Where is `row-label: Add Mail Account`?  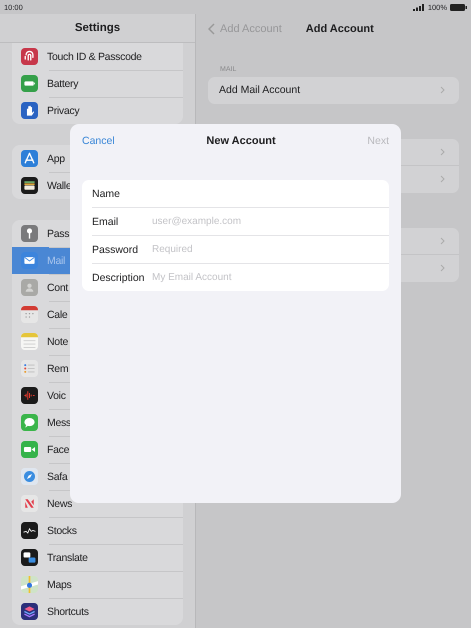
row-label: Add Mail Account is located at coordinates (259, 90).